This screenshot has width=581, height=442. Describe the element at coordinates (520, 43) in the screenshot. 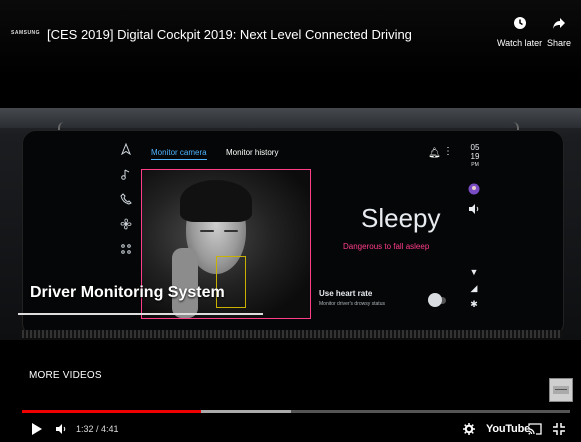

I see `watch-later-label: Watch later` at that location.